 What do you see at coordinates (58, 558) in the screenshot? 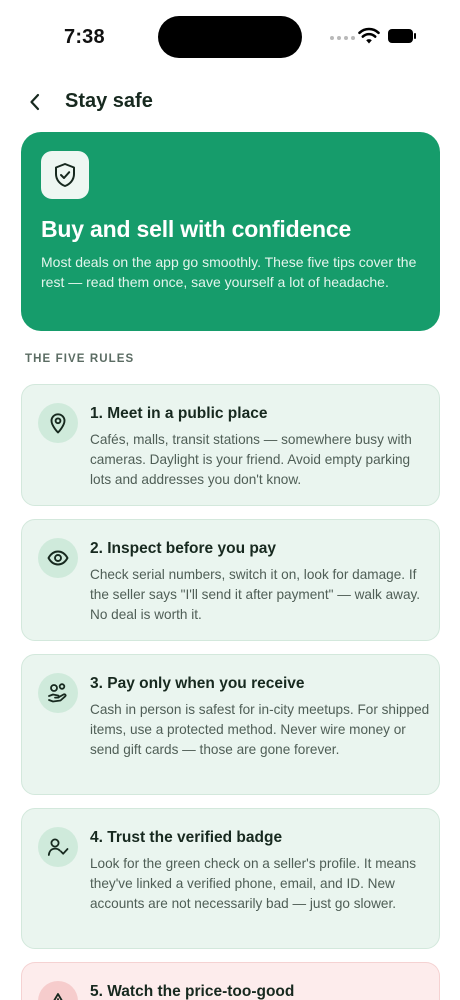
I see `eye-icon` at bounding box center [58, 558].